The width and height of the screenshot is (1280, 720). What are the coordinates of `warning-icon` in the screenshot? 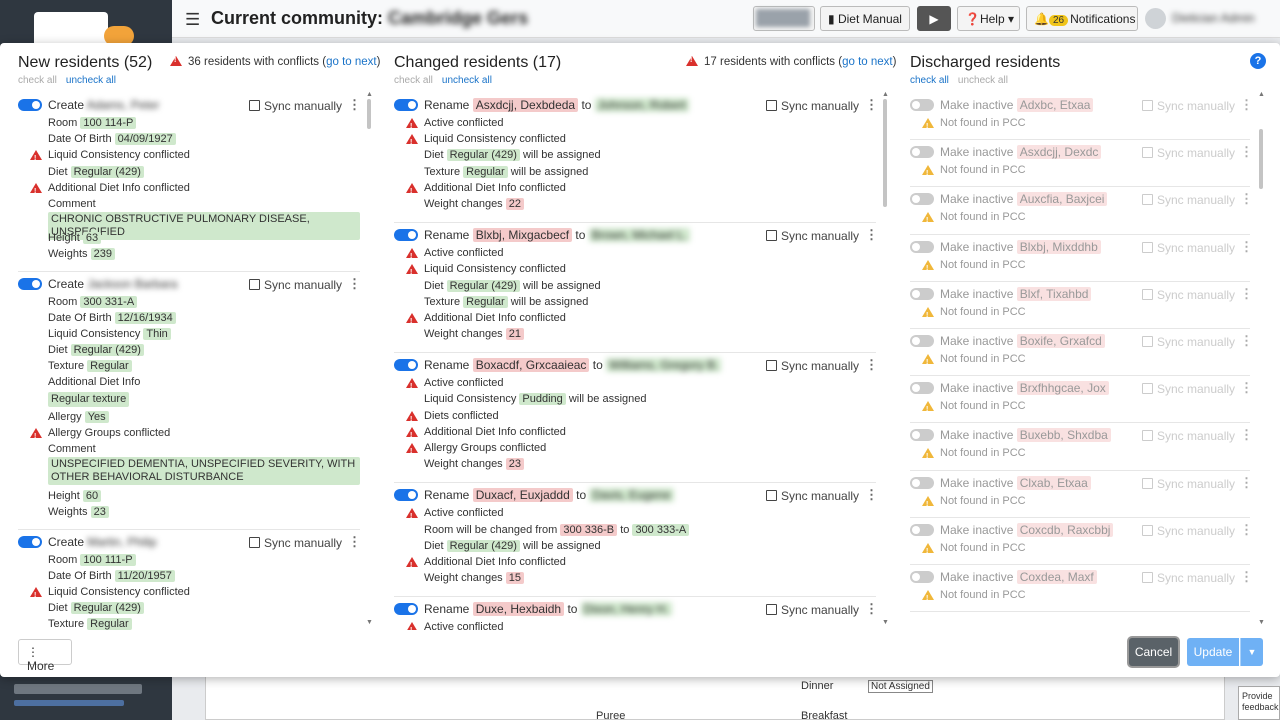 It's located at (692, 61).